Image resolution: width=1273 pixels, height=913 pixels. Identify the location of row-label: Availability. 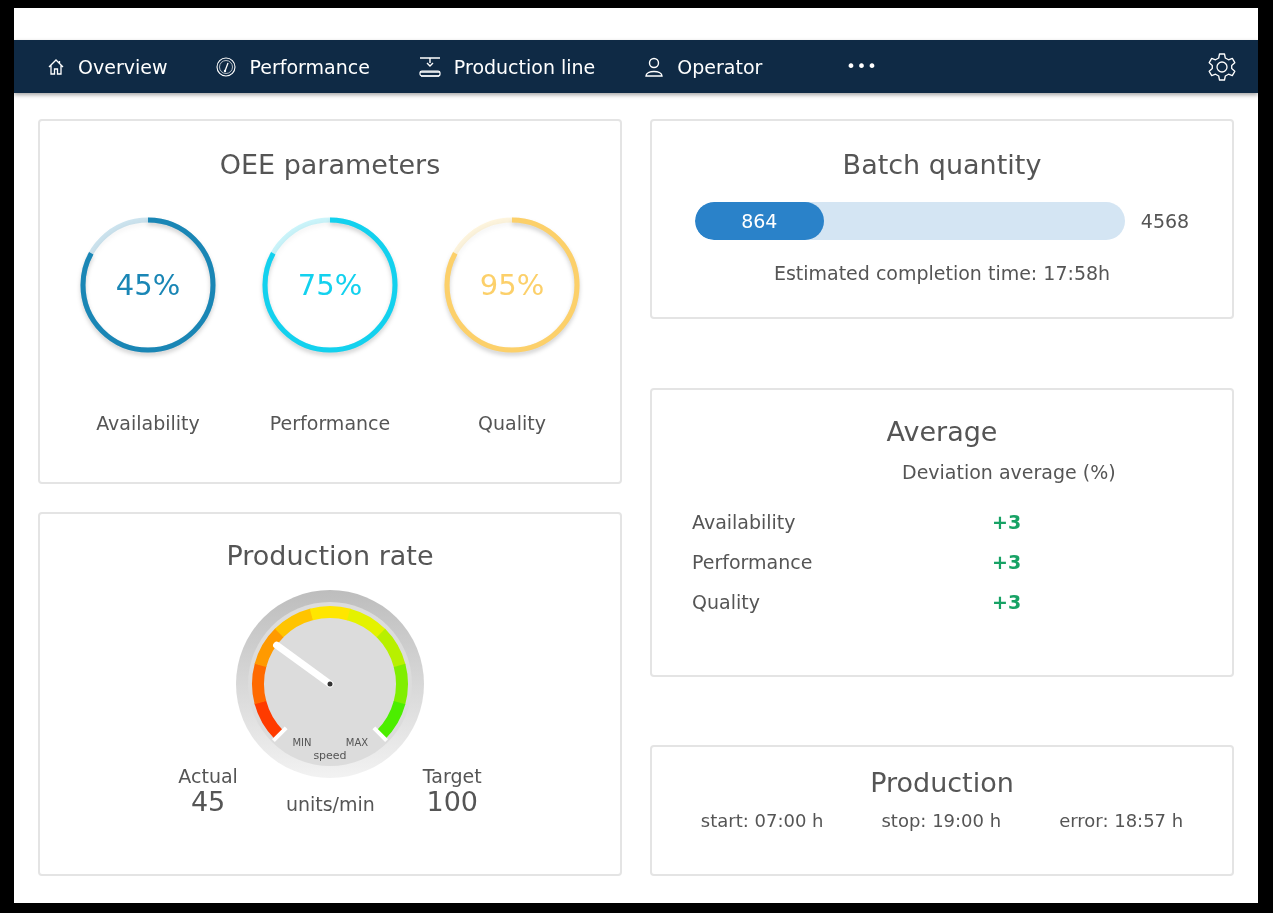
(744, 521).